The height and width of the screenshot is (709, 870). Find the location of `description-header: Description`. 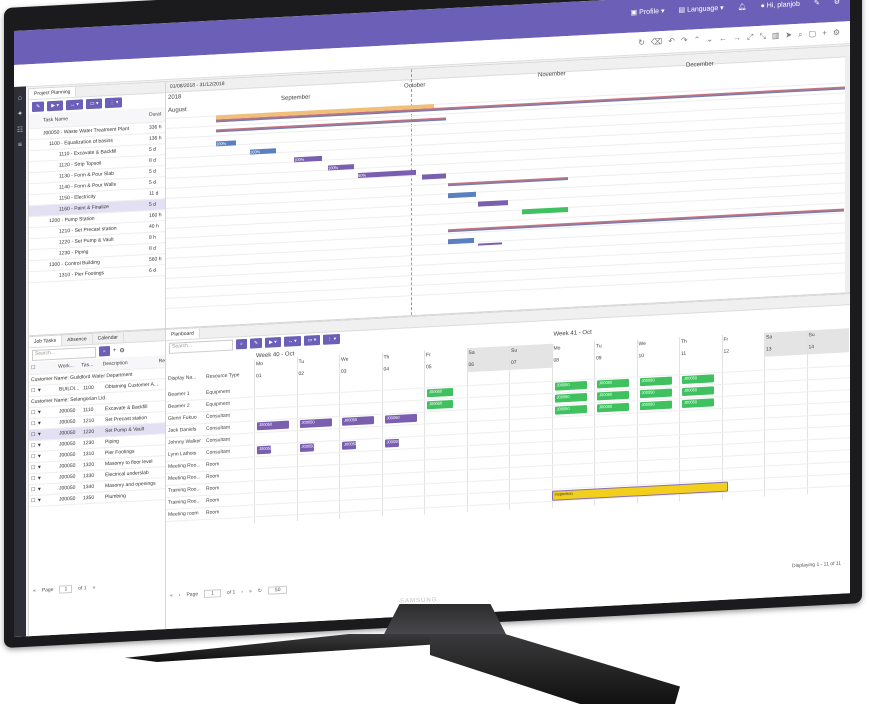

description-header: Description is located at coordinates (129, 363).